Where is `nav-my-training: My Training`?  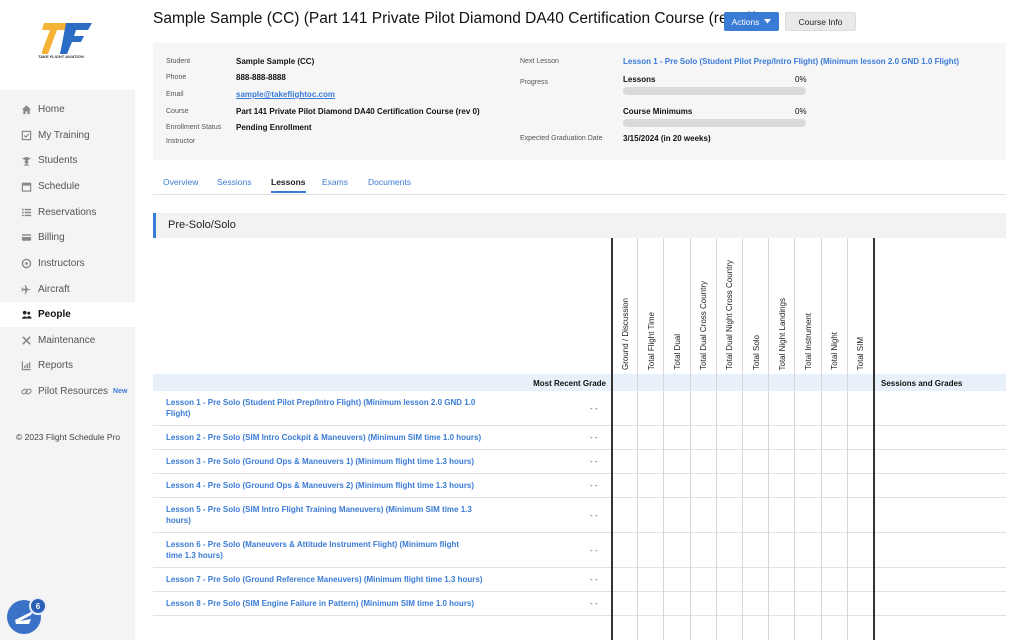
nav-my-training: My Training is located at coordinates (67, 135).